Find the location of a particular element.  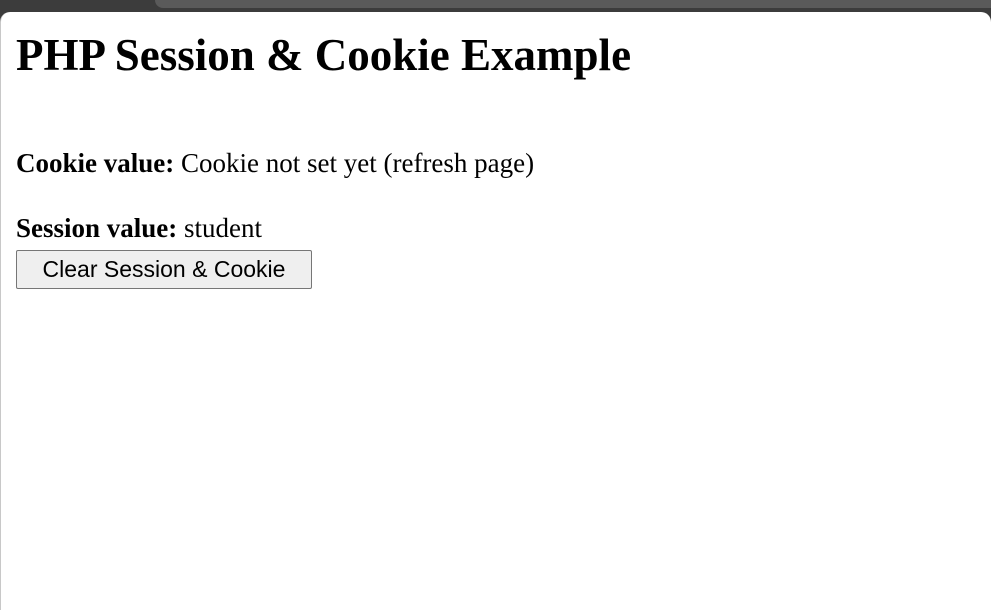

clear-session-cookie-button: Clear Session & Cookie is located at coordinates (164, 269).